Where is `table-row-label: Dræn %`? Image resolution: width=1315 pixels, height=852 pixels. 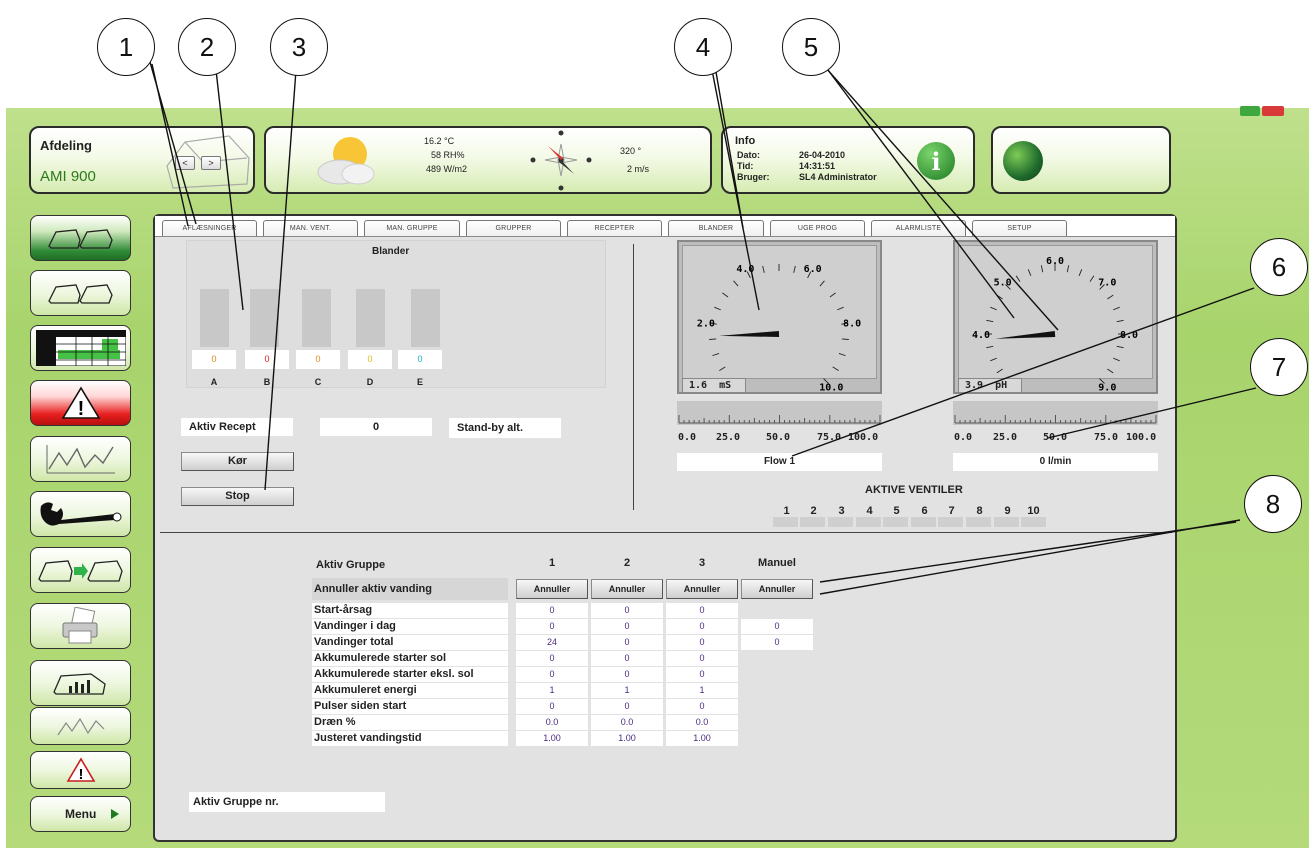
table-row-label: Dræn % is located at coordinates (410, 722).